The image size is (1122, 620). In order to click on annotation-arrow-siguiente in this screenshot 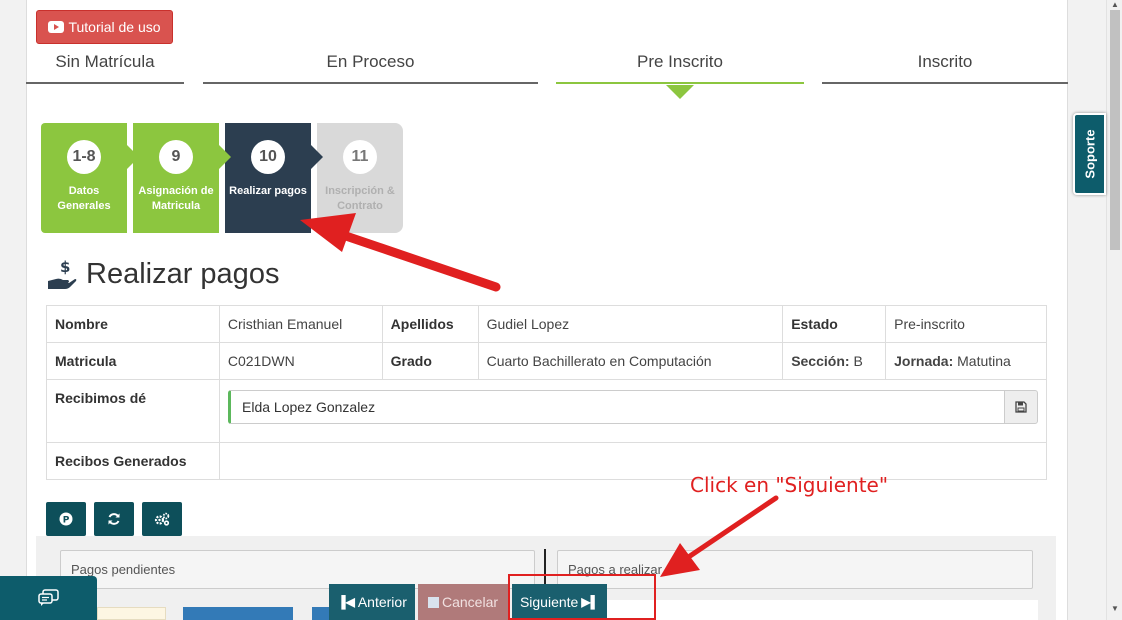, I will do `click(719, 536)`.